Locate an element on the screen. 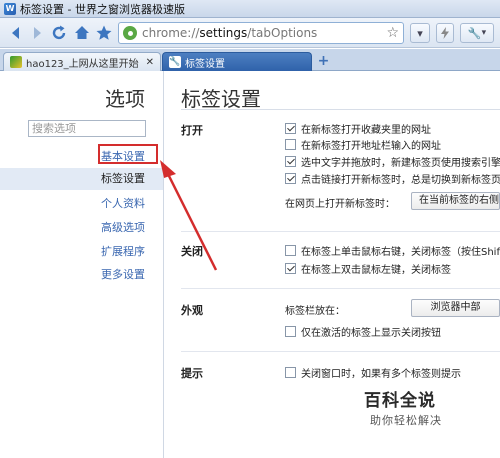 The width and height of the screenshot is (500, 458). highlight-box is located at coordinates (128, 154).